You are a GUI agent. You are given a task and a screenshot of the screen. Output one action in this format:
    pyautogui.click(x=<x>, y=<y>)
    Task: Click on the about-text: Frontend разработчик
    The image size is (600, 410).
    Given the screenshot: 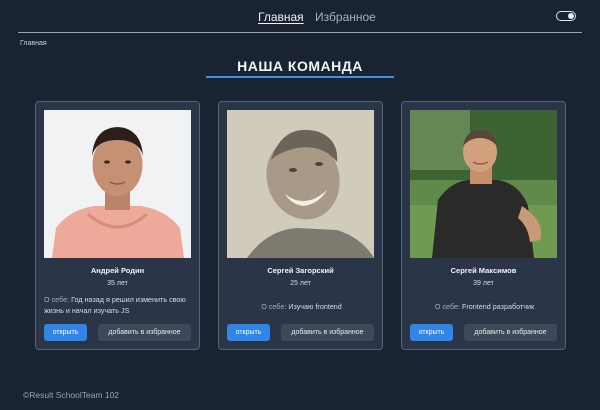 What is the action you would take?
    pyautogui.click(x=498, y=306)
    